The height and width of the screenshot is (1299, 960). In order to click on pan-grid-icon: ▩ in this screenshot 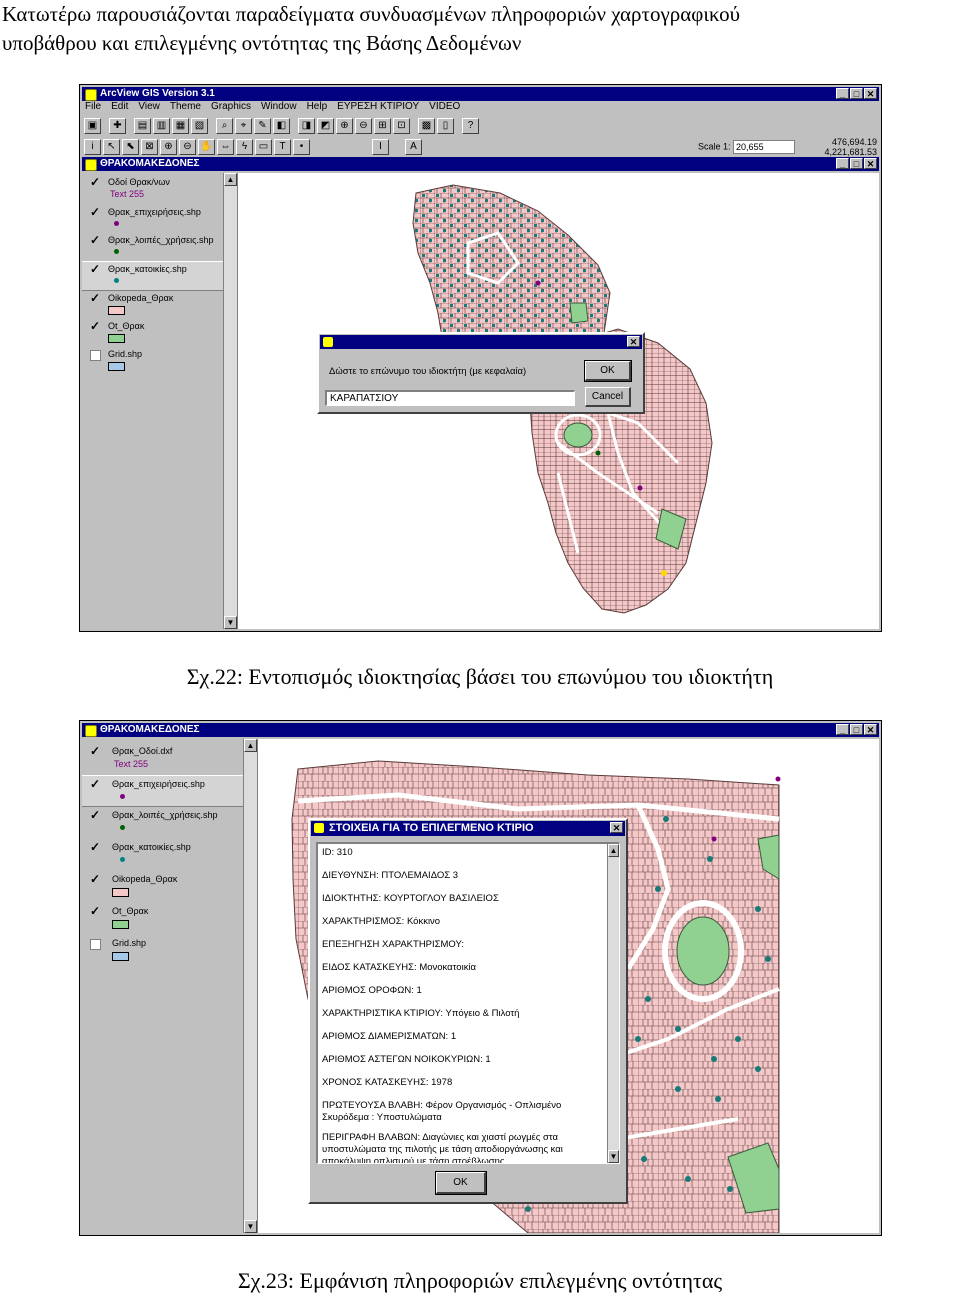, I will do `click(426, 126)`.